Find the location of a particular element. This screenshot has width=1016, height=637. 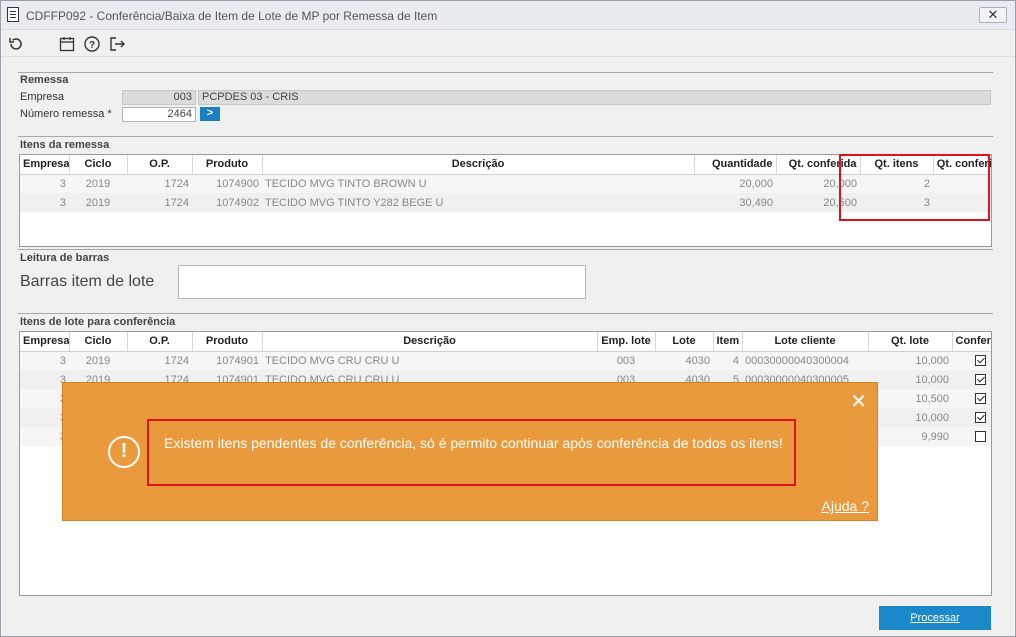

section-title-remessa: Remessa is located at coordinates (44, 80).